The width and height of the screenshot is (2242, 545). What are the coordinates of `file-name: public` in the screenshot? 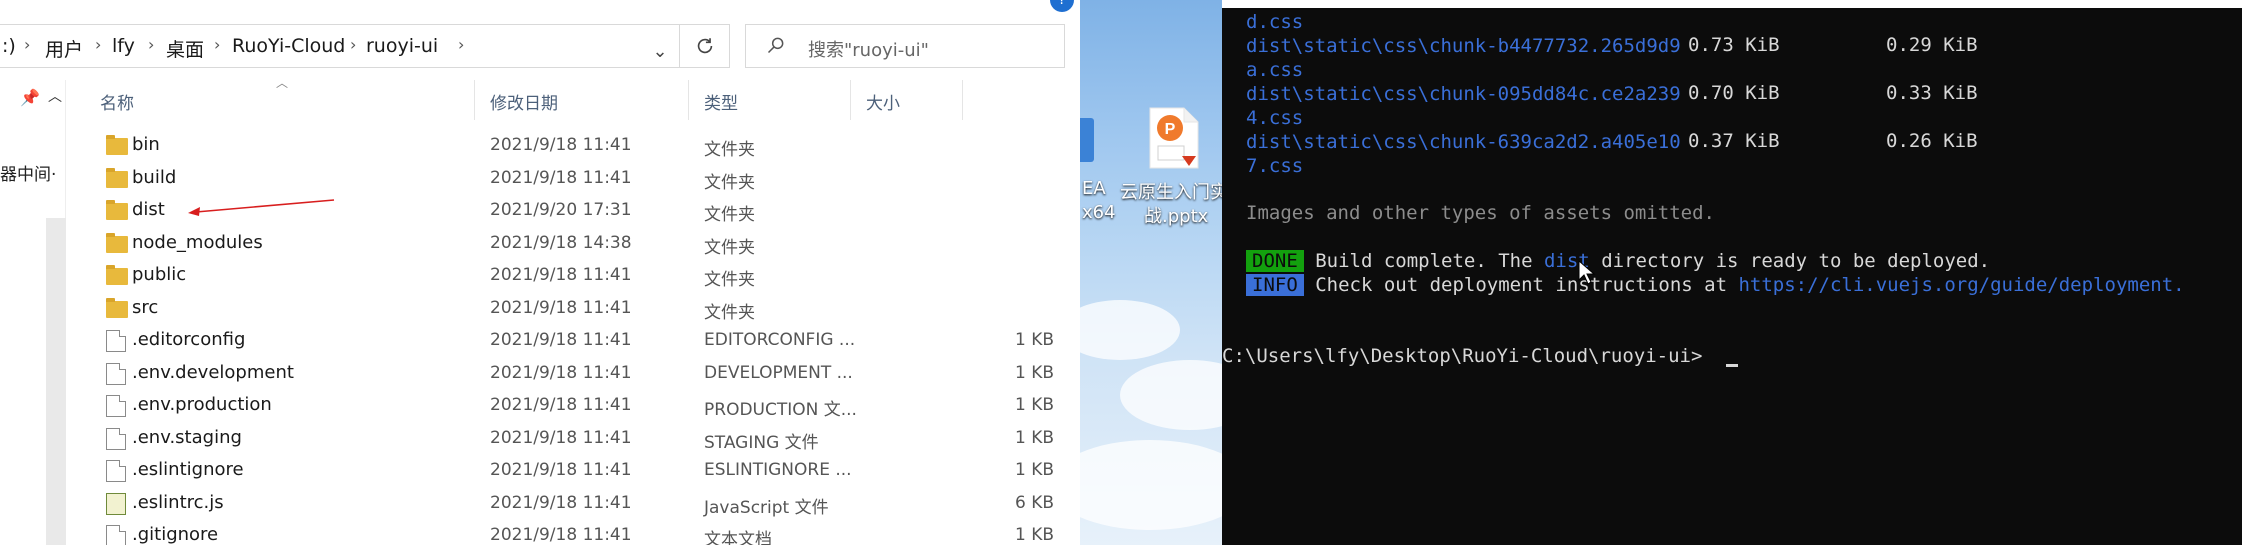 It's located at (159, 274).